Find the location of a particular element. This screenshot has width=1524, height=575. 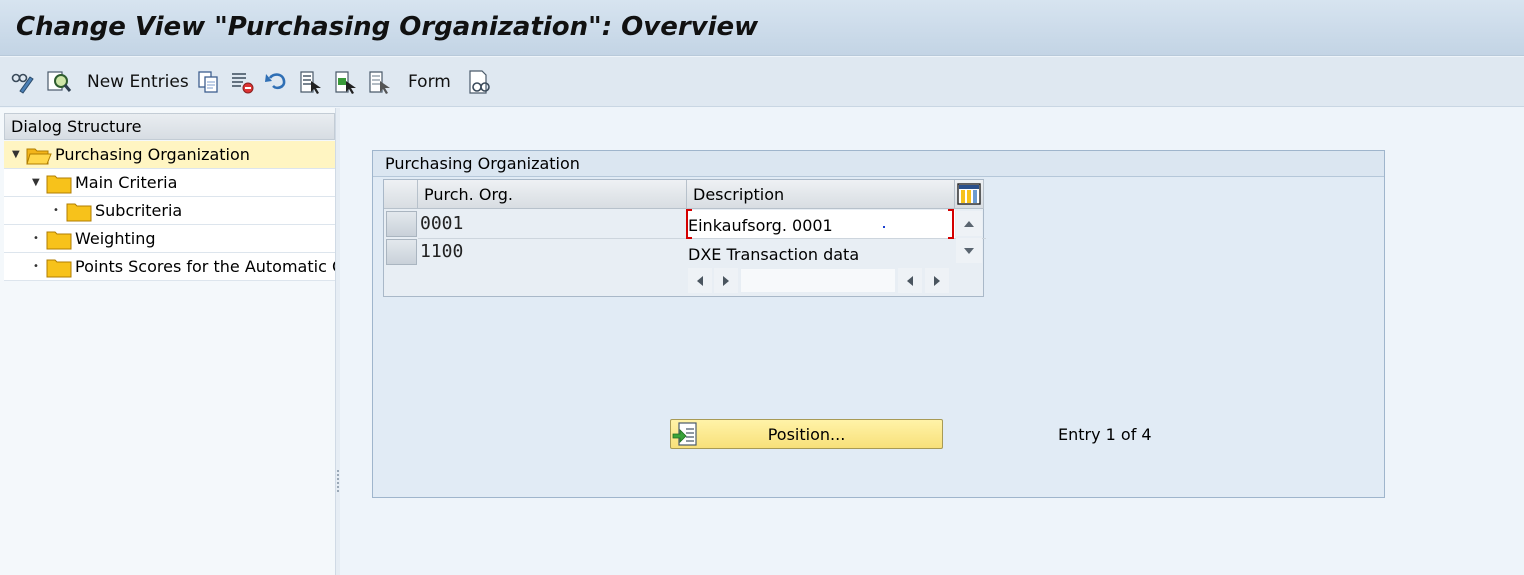

column-header-purch-org: Purch. Org. is located at coordinates (552, 194).